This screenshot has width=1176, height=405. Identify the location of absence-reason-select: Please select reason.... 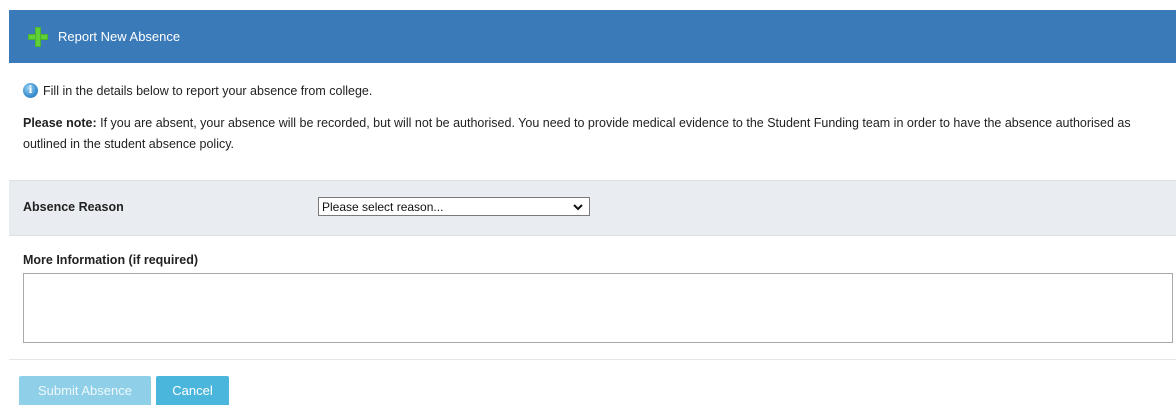
(454, 206).